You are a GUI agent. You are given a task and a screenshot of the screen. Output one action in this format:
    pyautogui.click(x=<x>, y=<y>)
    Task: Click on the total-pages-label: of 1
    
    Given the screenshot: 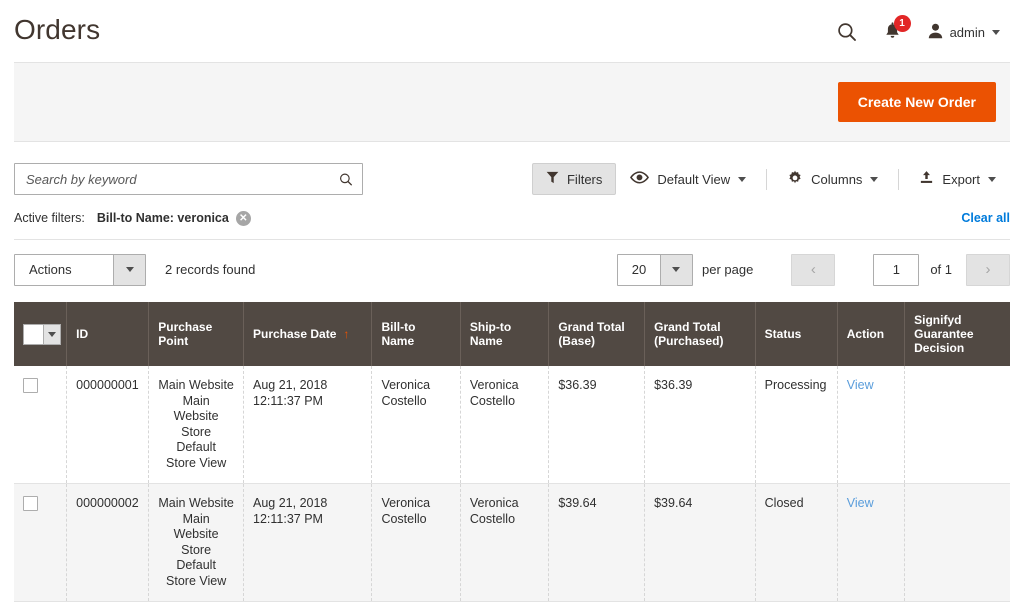 What is the action you would take?
    pyautogui.click(x=941, y=269)
    